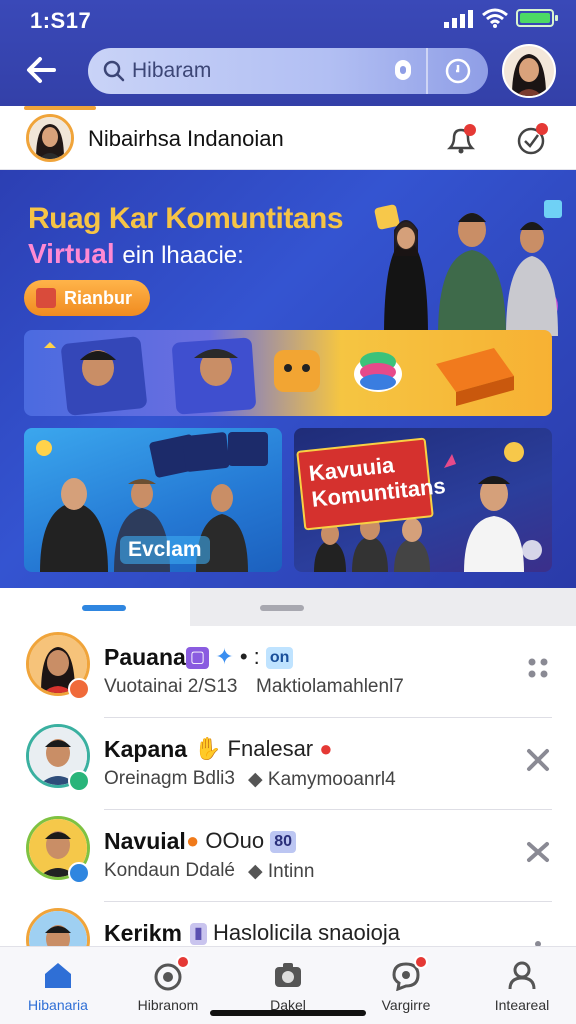 This screenshot has height=1024, width=576. I want to click on list-item-meta: Kondaun Ddalé, so click(169, 870).